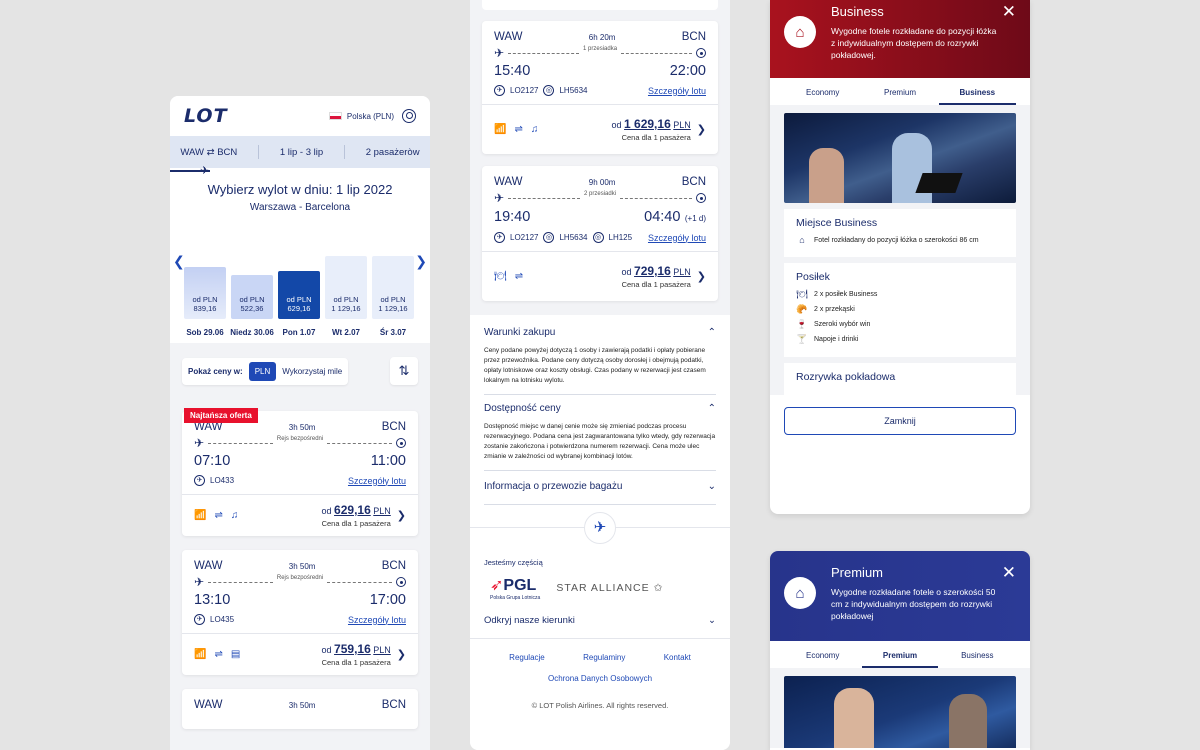 This screenshot has width=1200, height=750. What do you see at coordinates (600, 620) in the screenshot?
I see `discover-destinations: Odkryj nasze kierunki ⌄` at bounding box center [600, 620].